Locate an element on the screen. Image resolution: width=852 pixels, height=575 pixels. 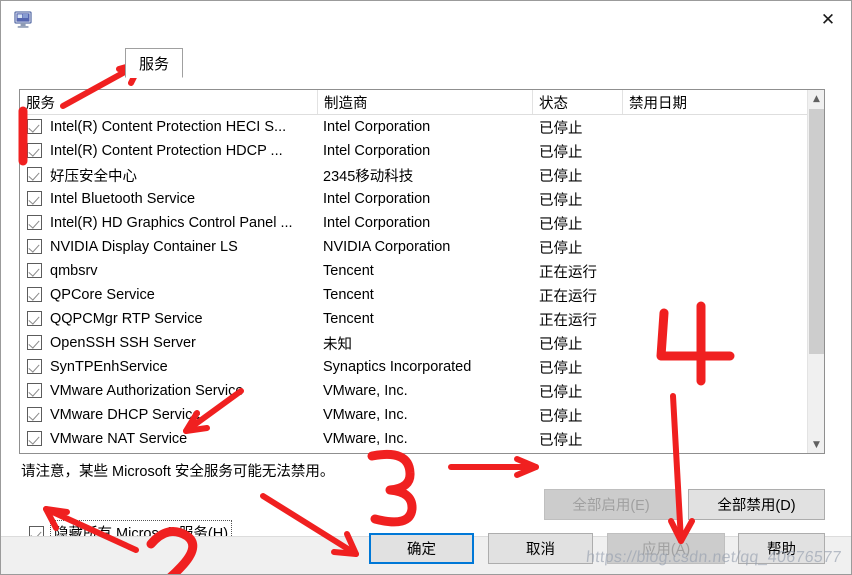
table-row: qmbsrv Tencent 正在运行 is located at coordinates (414, 271).